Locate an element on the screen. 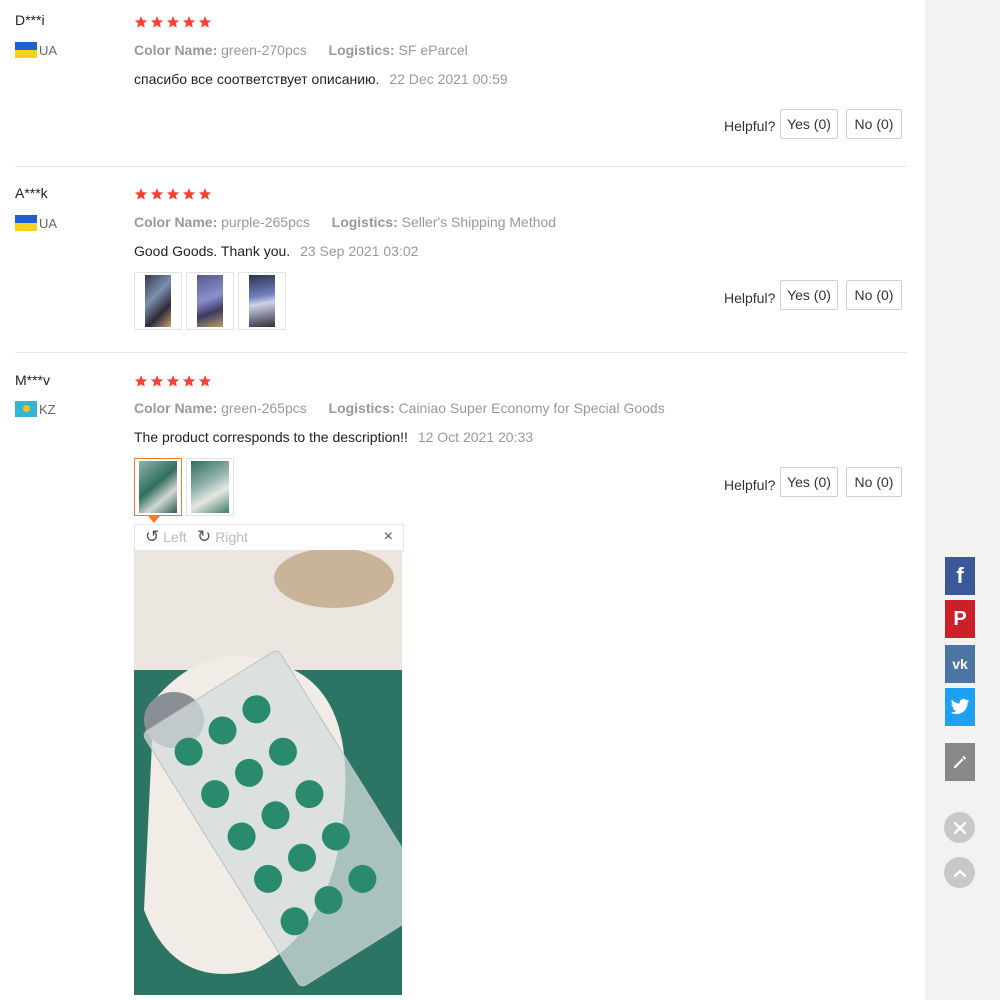 The height and width of the screenshot is (1000, 1000). review-feedback: Good Goods. Thank you. 23 Sep 2021 03:02 is located at coordinates (276, 251).